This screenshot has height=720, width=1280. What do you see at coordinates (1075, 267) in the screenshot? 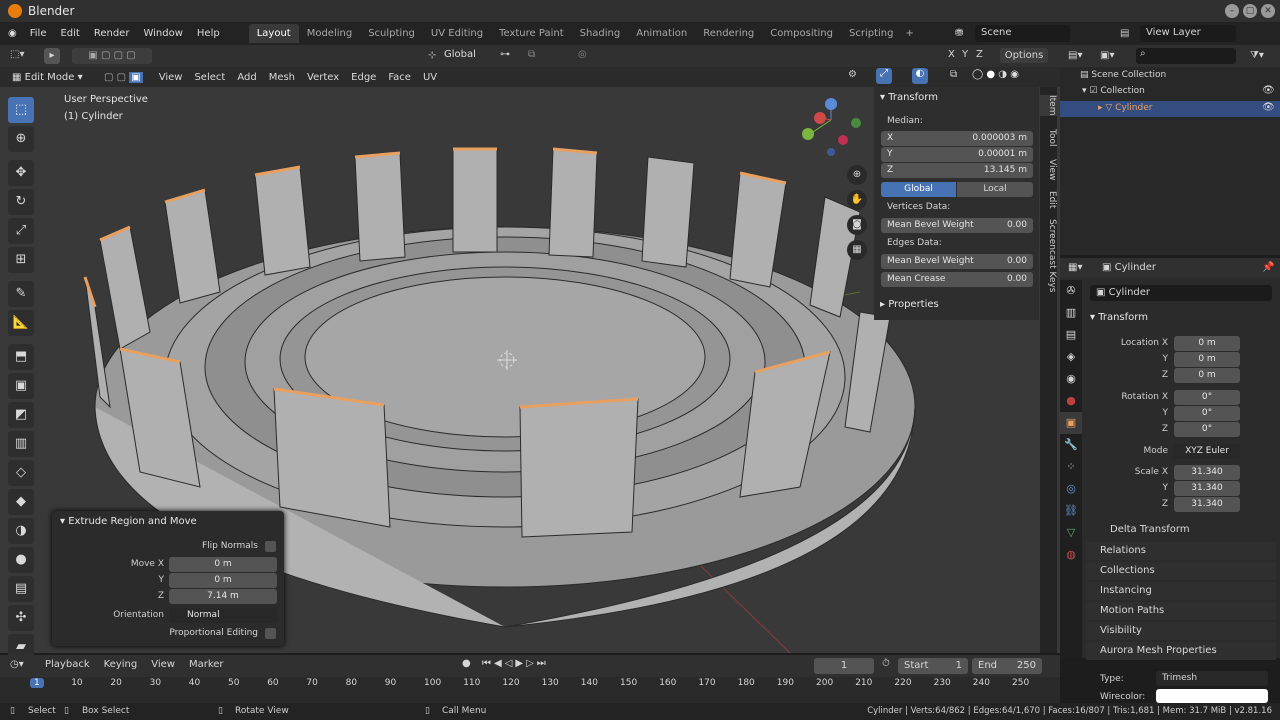
I see `properties-editor-icon: ▦▾` at bounding box center [1075, 267].